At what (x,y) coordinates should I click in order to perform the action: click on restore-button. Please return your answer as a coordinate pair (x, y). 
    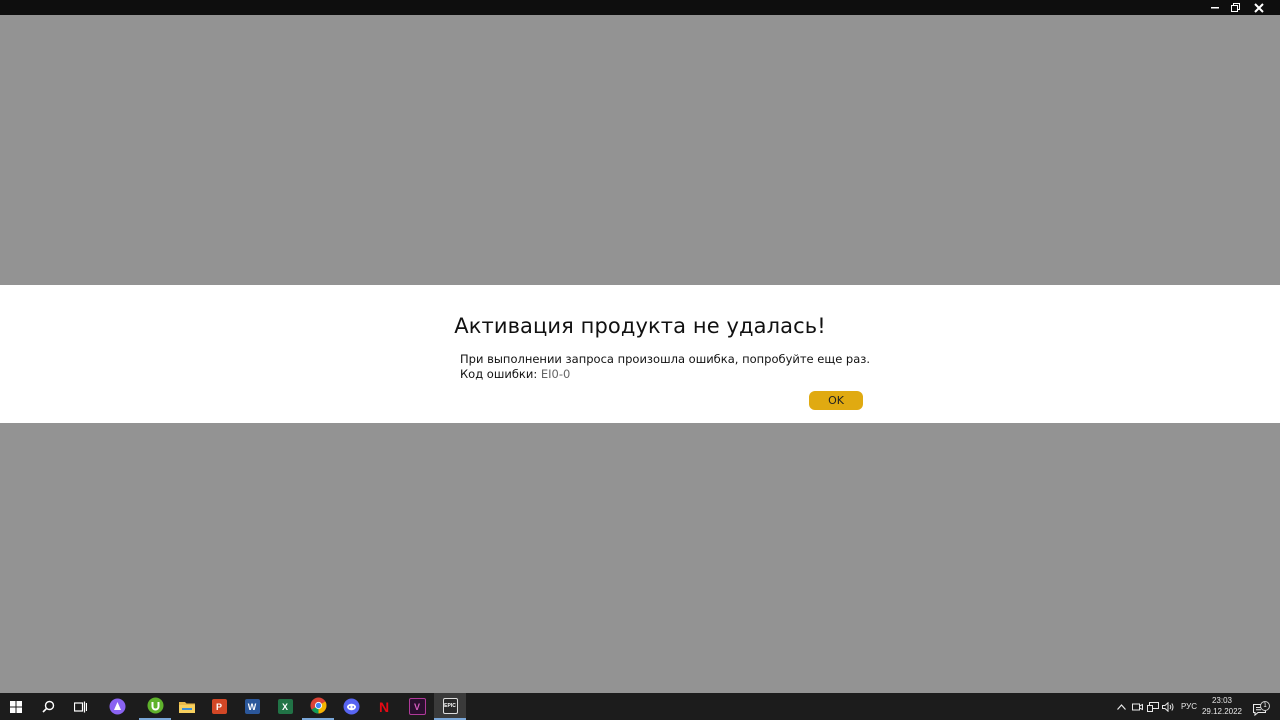
    Looking at the image, I should click on (1235, 7).